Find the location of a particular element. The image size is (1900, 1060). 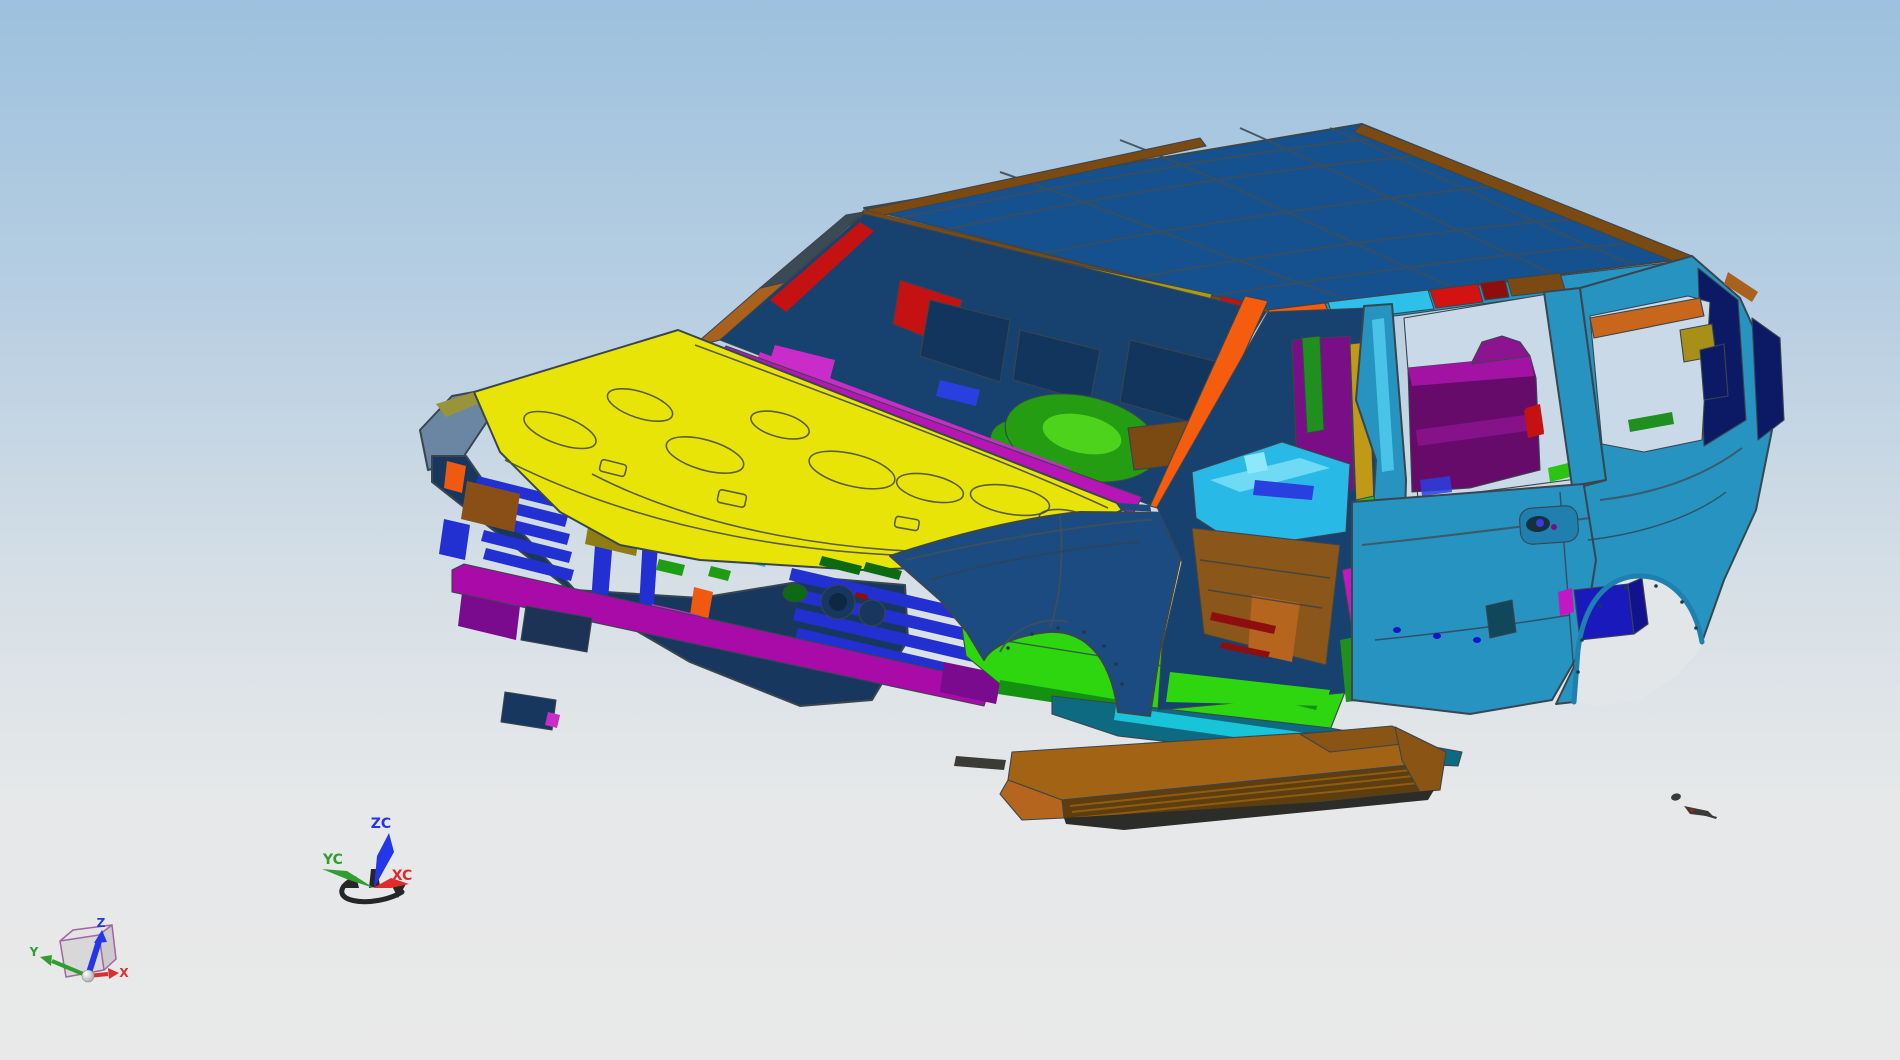

wcs-z-label: ZC is located at coordinates (381, 824).